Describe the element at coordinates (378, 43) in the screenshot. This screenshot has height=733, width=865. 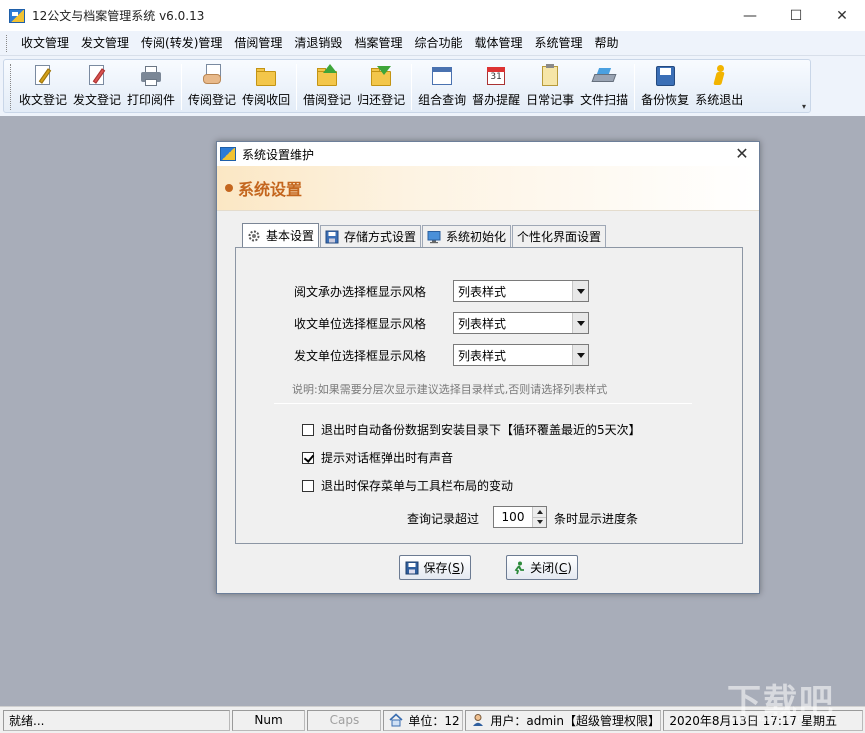
I see `menu-archive: 档案管理` at that location.